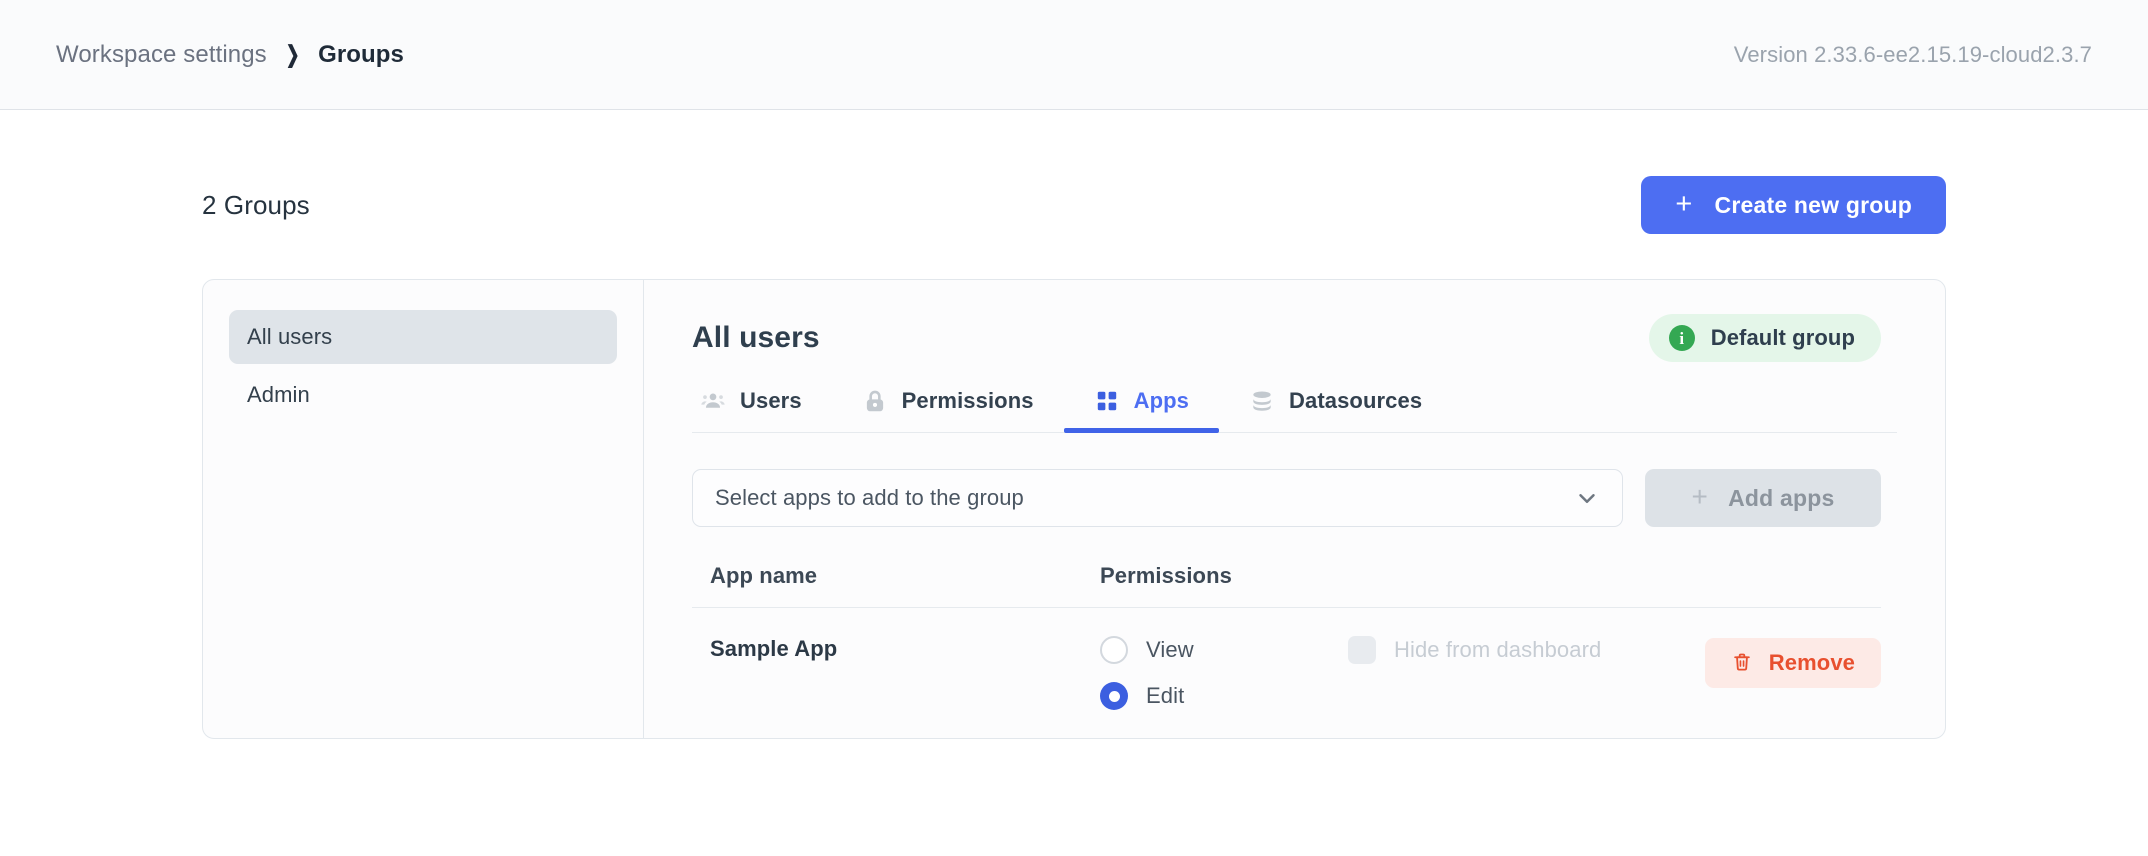 The image size is (2148, 856). I want to click on column-header-permissions: Permissions, so click(1166, 575).